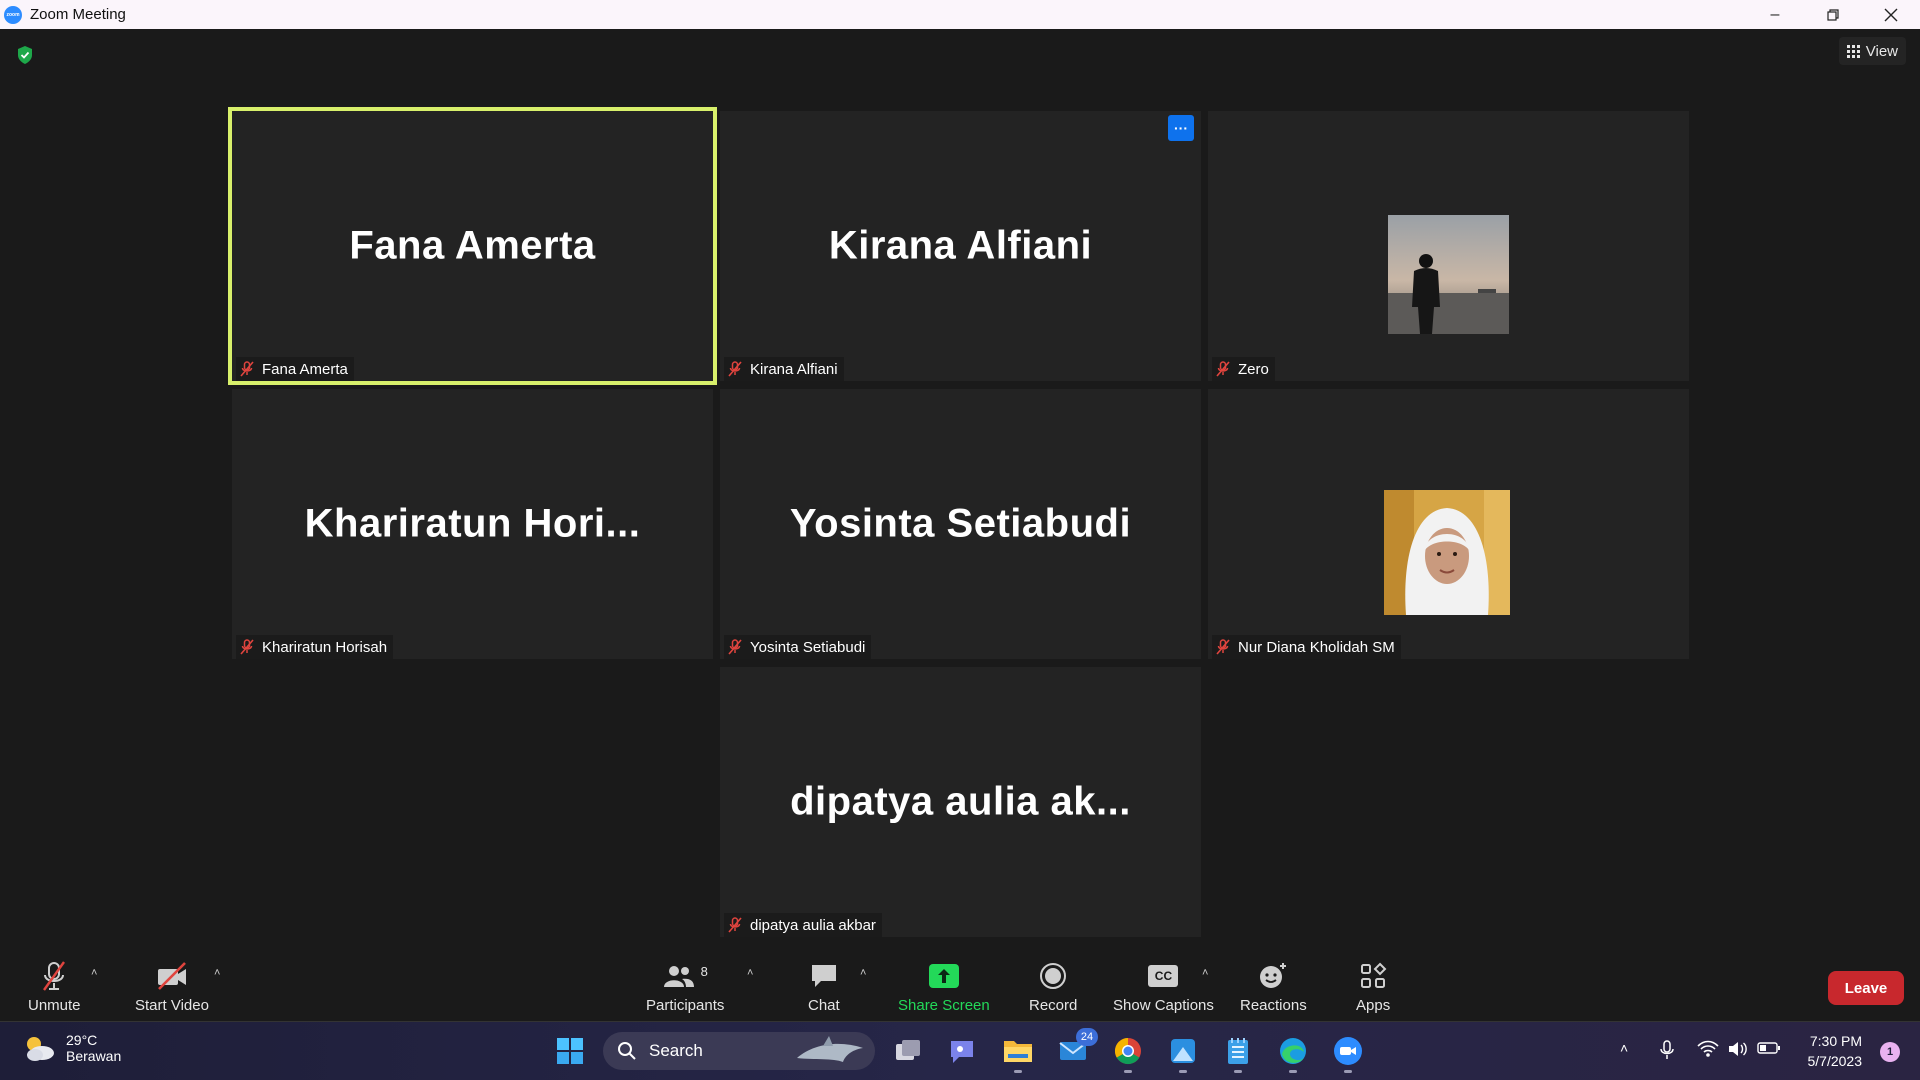 This screenshot has height=1080, width=1920. I want to click on weather-widget: 29°C Berawan, so click(71, 1048).